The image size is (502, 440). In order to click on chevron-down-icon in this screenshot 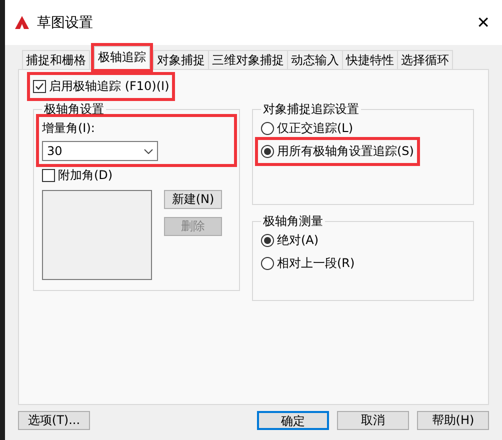, I will do `click(148, 151)`.